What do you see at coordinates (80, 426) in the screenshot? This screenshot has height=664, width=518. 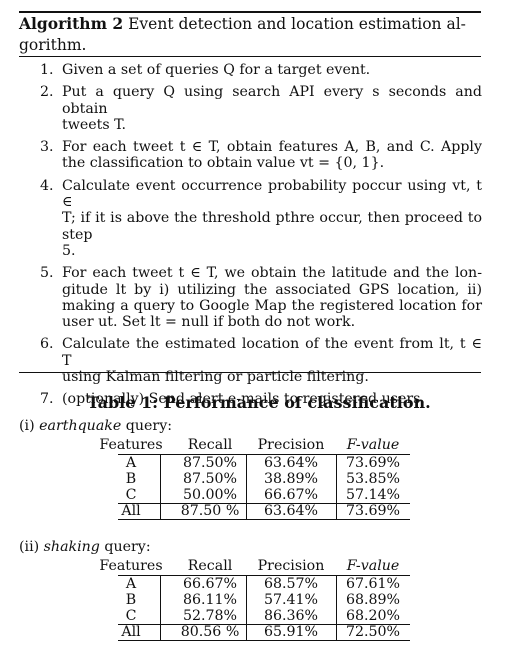 I see `query-name: earthquake` at bounding box center [80, 426].